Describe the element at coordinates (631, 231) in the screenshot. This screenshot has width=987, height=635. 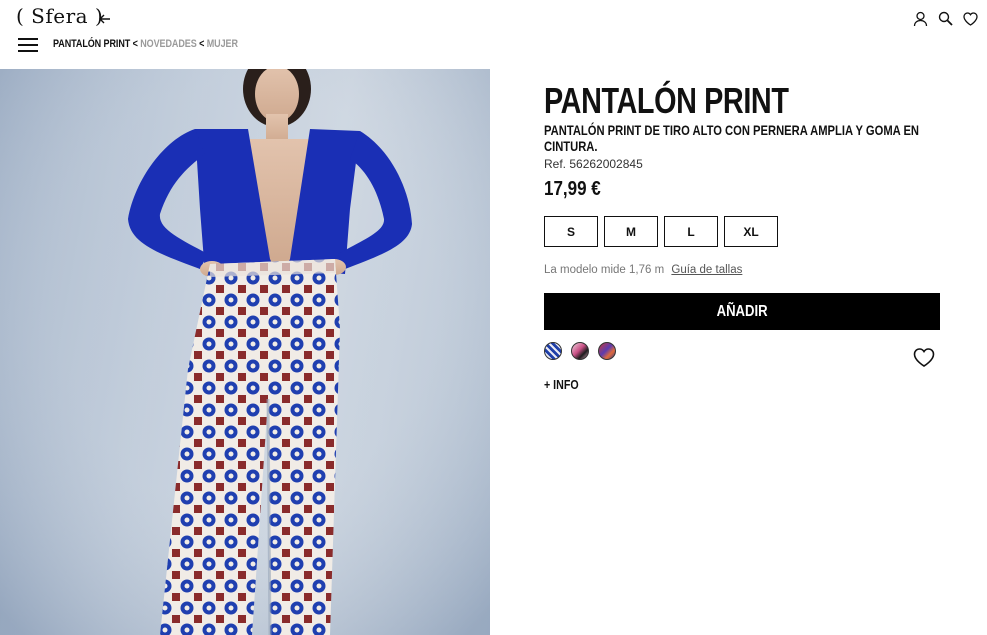
I see `size-m-button: M` at that location.